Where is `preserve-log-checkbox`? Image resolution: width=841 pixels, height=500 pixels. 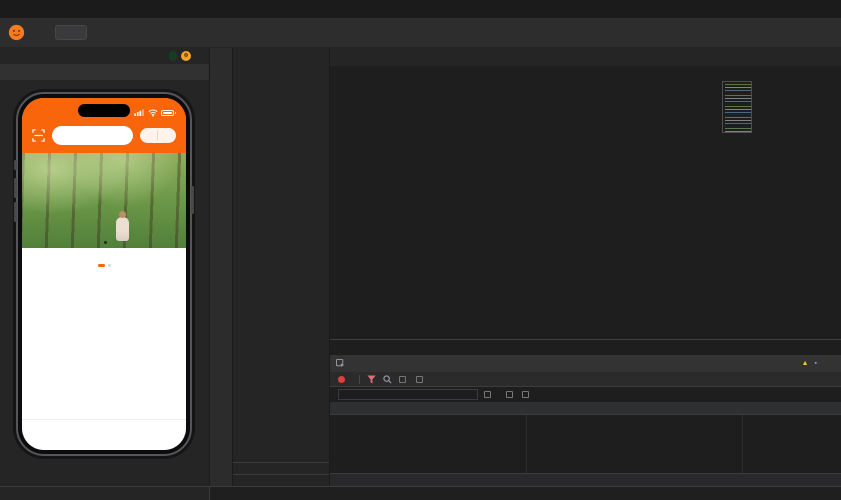
preserve-log-checkbox is located at coordinates (404, 379).